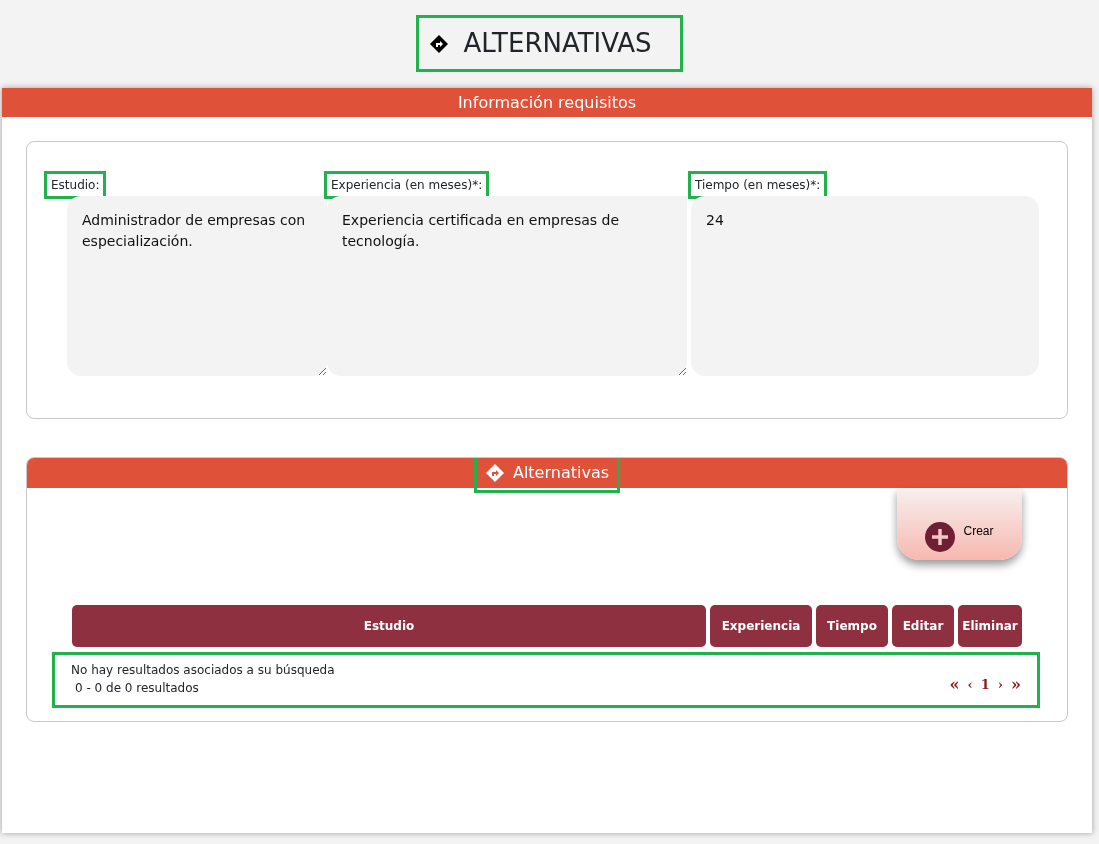 The height and width of the screenshot is (844, 1099). I want to click on column-header: Eliminar, so click(990, 626).